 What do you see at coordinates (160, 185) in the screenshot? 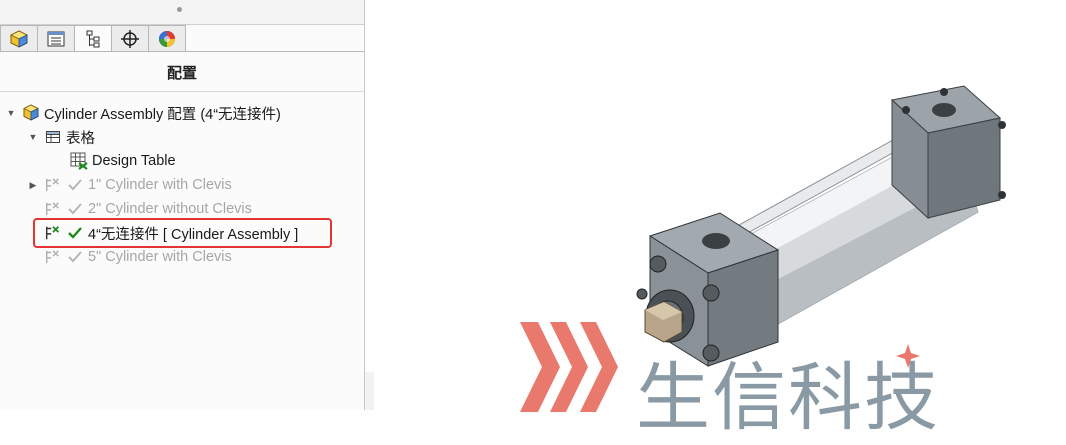
I see `tree-item-label: 1" Cylinder with Clevis` at bounding box center [160, 185].